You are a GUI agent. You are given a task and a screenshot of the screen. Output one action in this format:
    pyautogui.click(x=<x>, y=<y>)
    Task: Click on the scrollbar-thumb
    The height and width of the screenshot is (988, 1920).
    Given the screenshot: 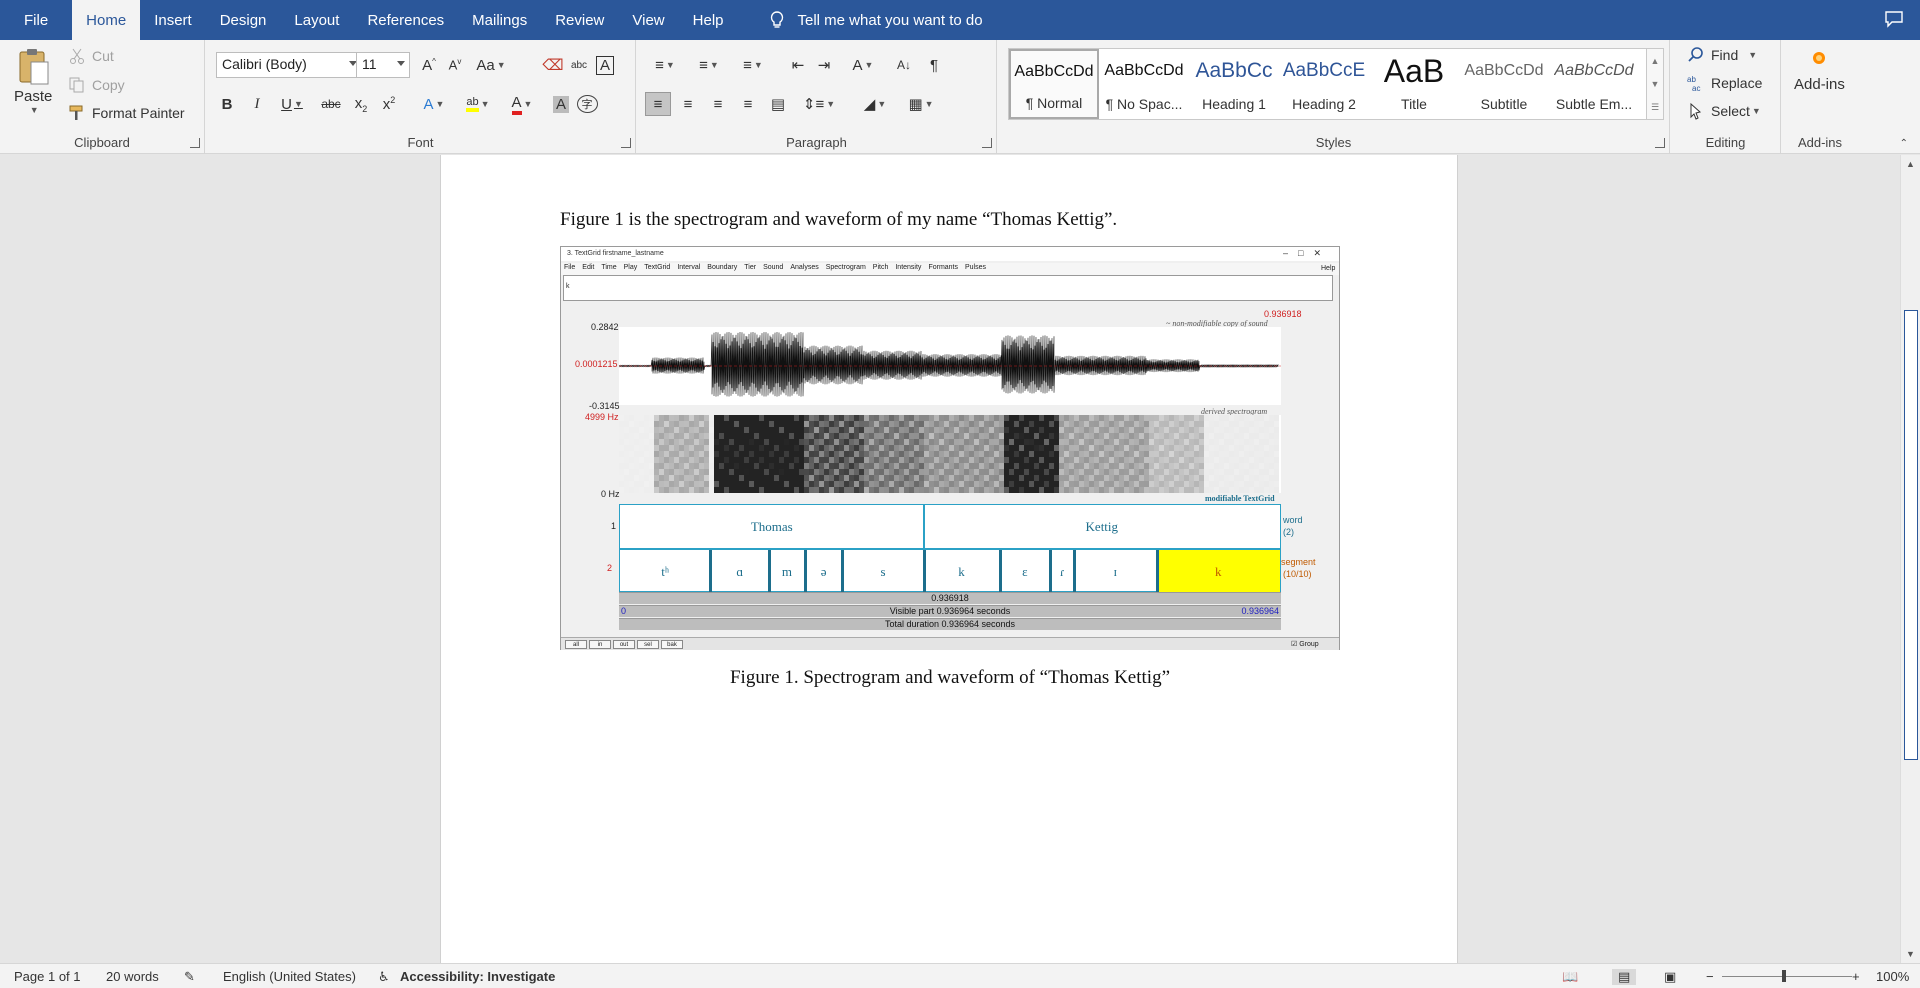 What is the action you would take?
    pyautogui.click(x=1911, y=535)
    